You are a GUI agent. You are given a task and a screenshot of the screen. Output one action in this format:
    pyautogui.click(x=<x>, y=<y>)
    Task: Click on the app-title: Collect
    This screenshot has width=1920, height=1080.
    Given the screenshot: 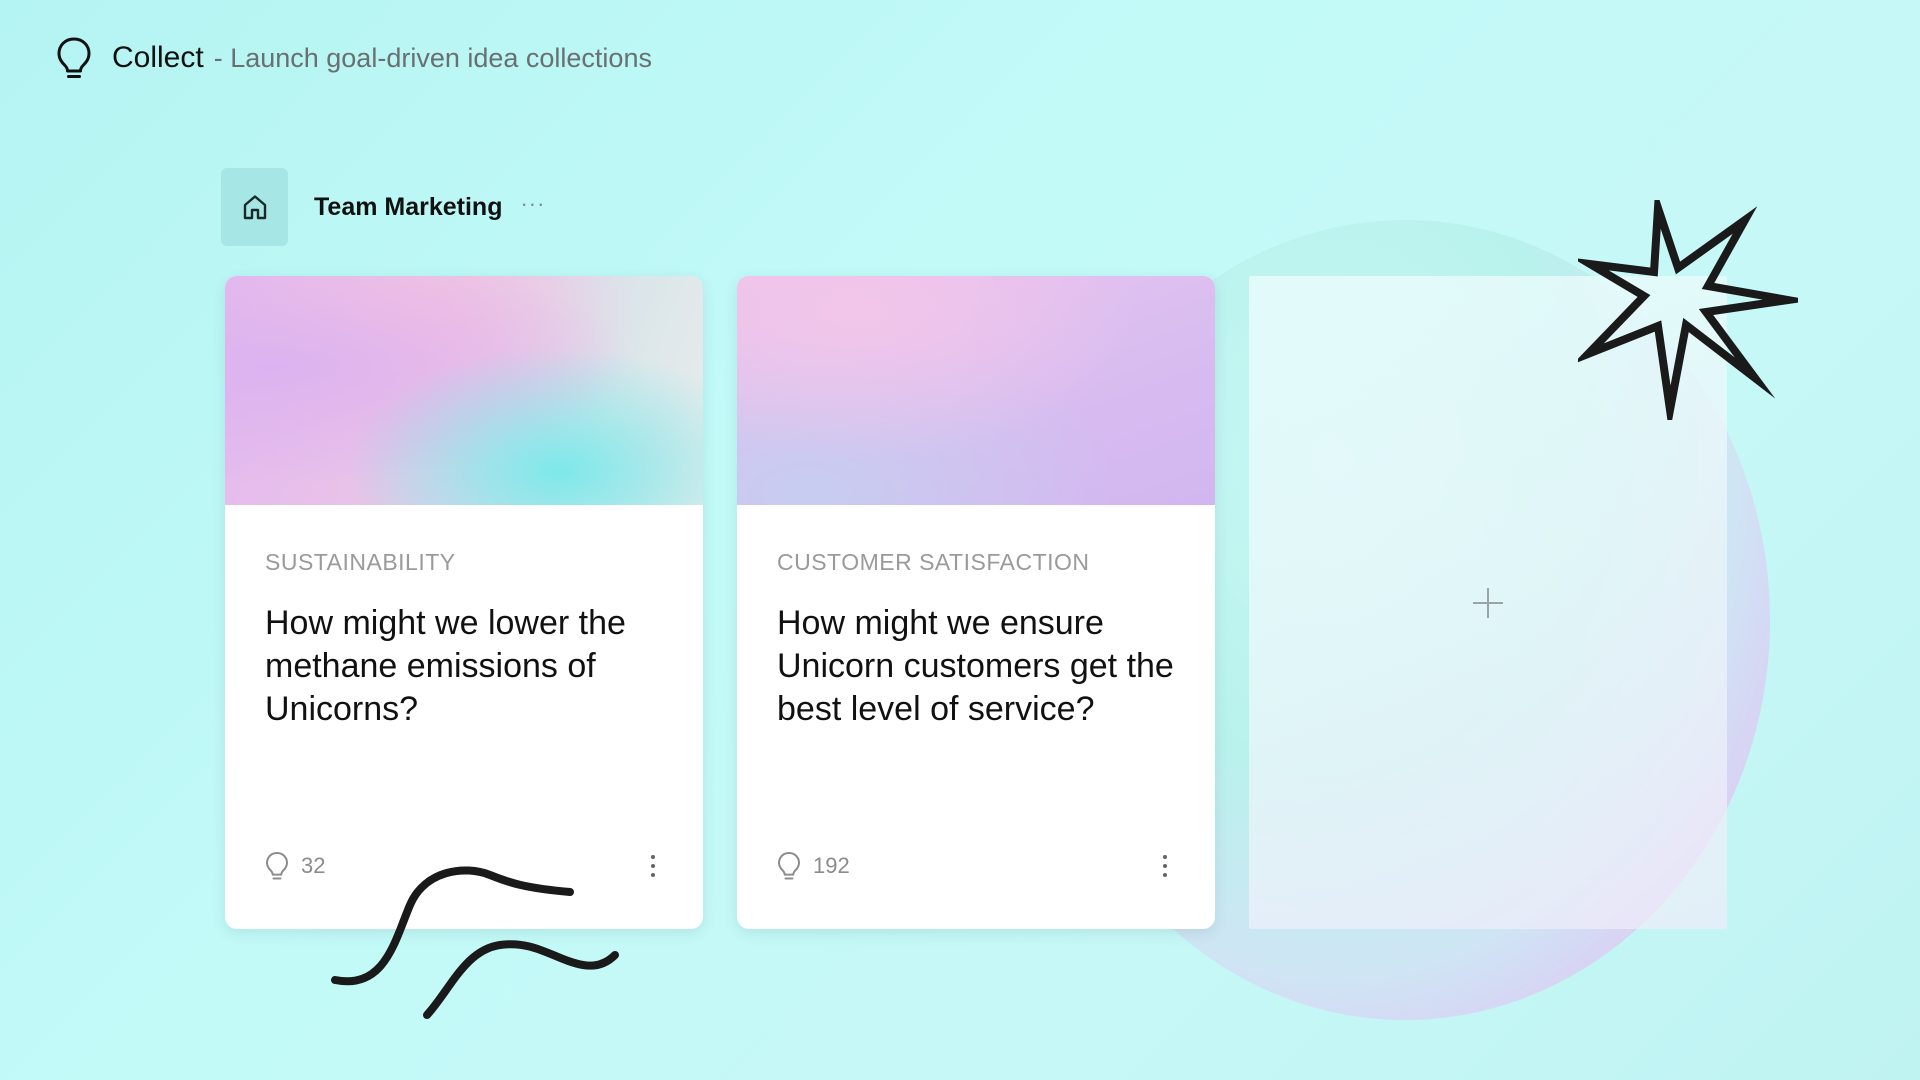 What is the action you would take?
    pyautogui.click(x=158, y=57)
    